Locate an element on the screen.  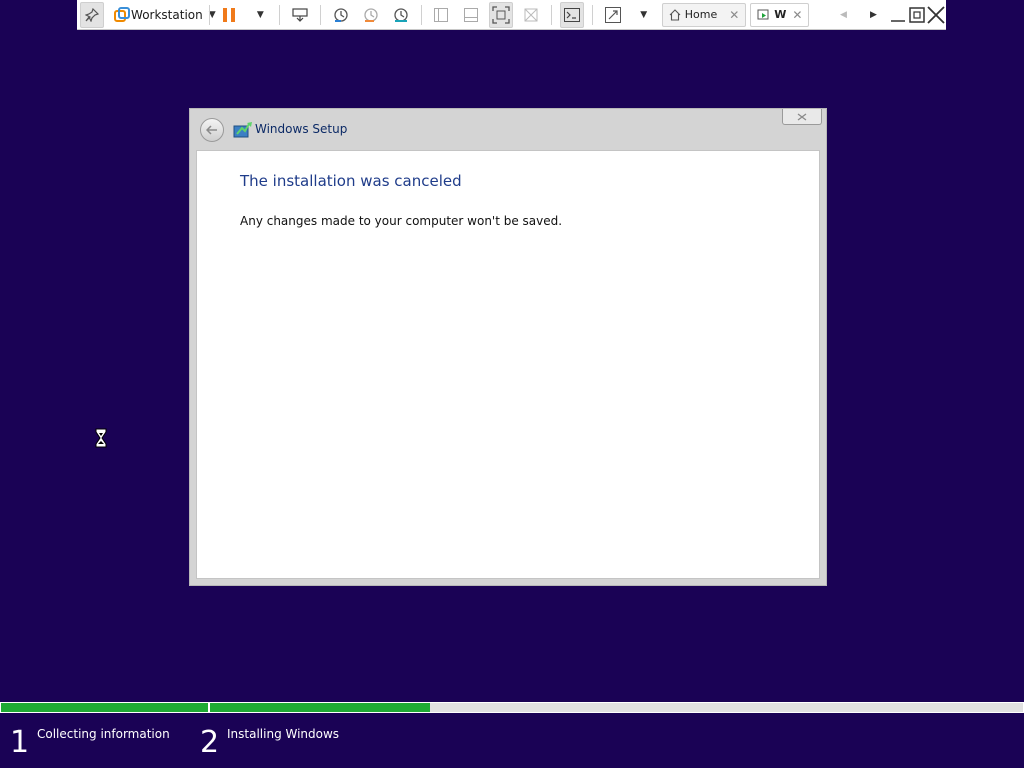
show-library-button is located at coordinates (441, 15).